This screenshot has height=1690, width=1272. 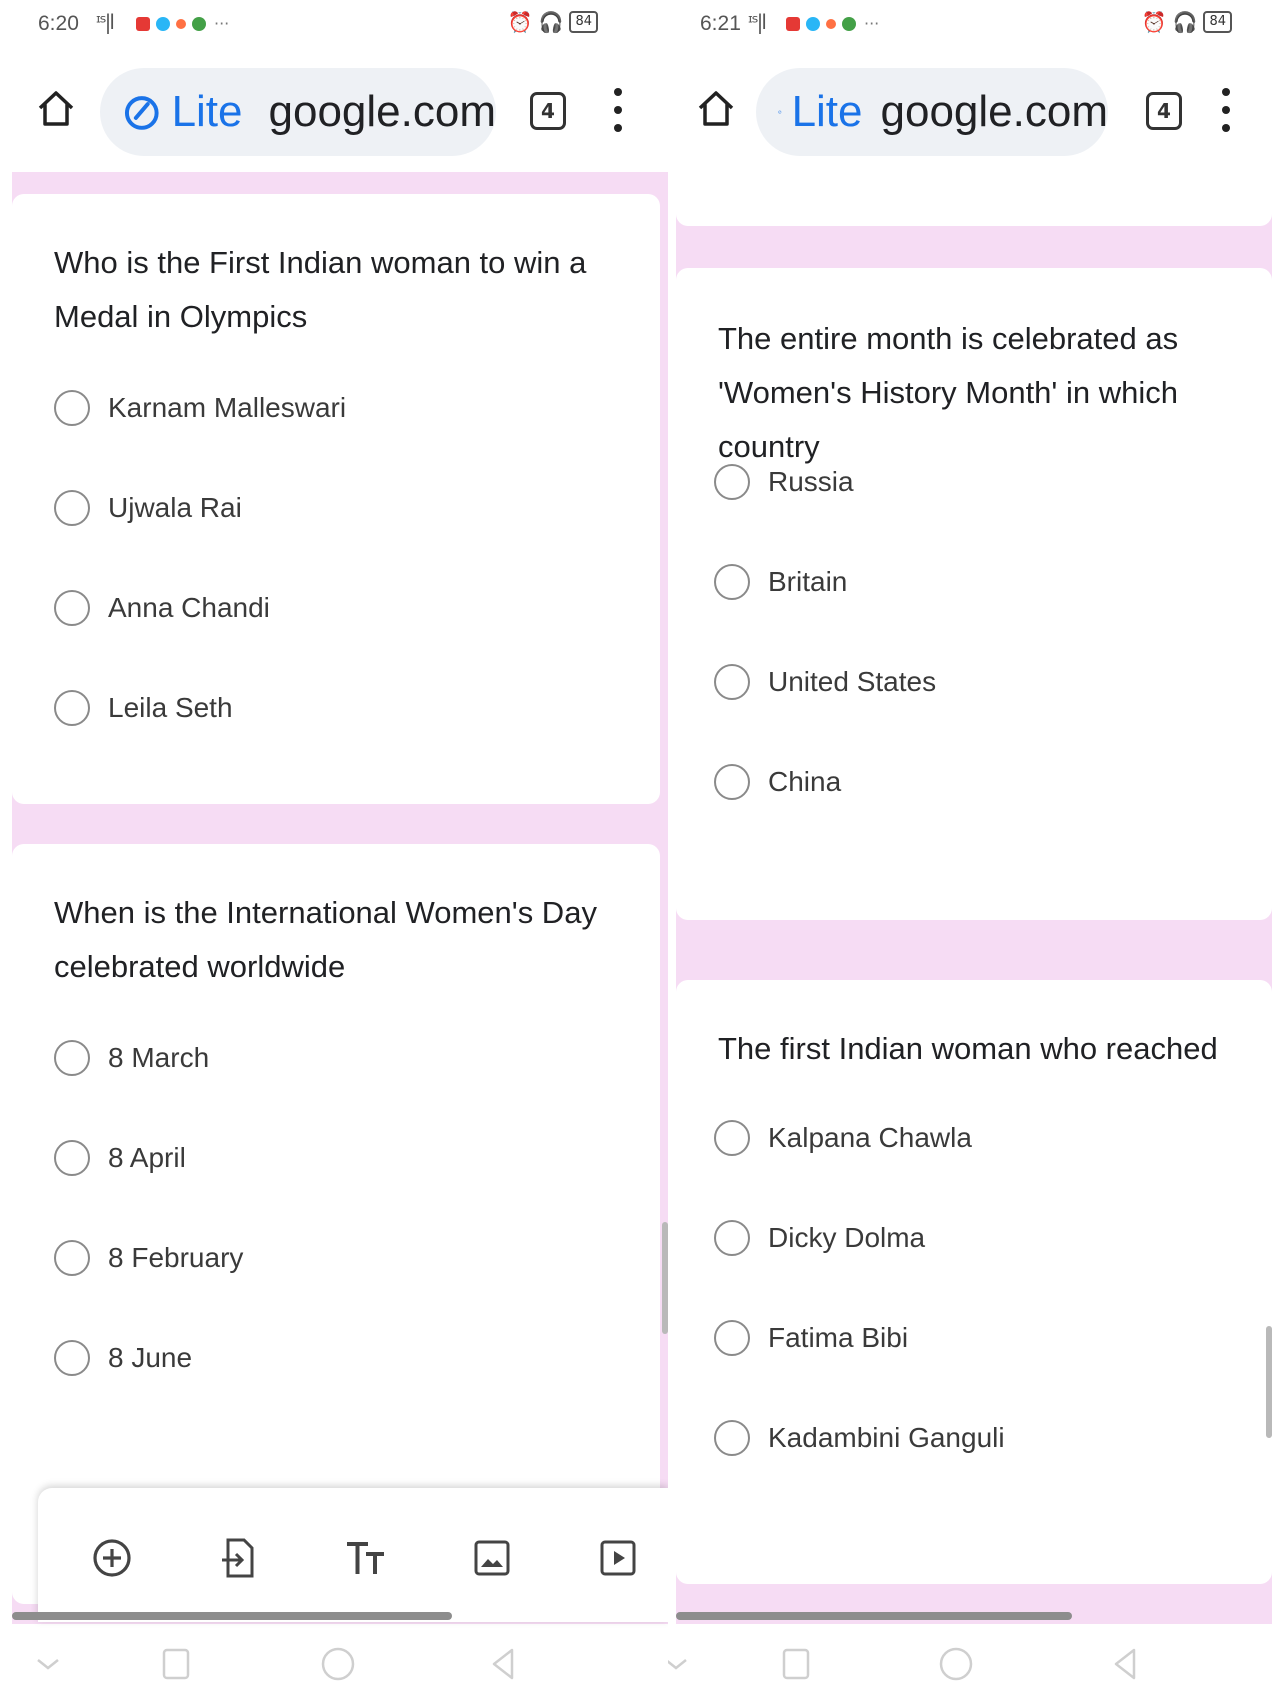 I want to click on add-image-icon, so click(x=492, y=1558).